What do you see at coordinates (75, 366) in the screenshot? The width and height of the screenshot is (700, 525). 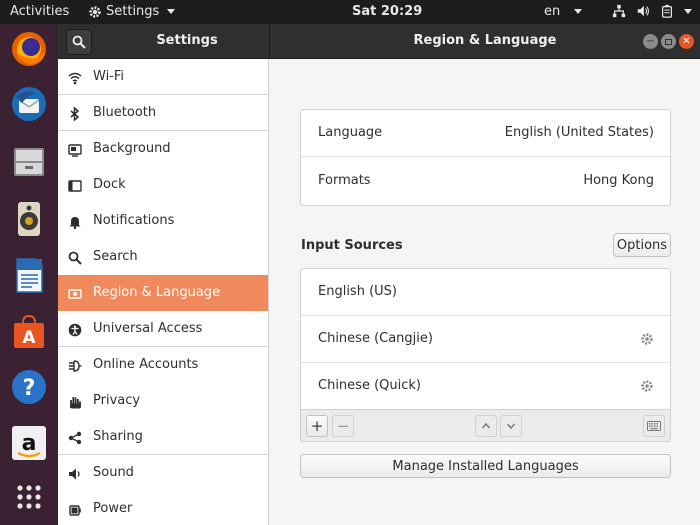 I see `online-accounts-icon` at bounding box center [75, 366].